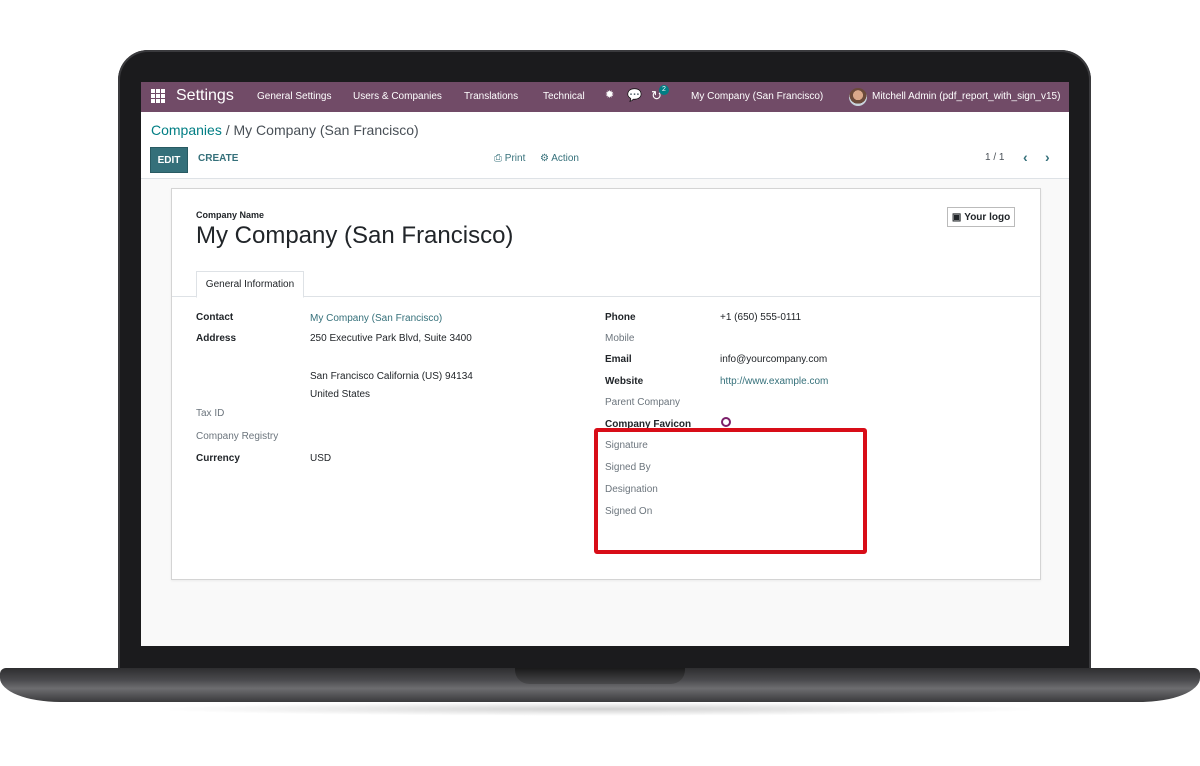 The image size is (1200, 766). I want to click on menu-translations: Translations, so click(491, 96).